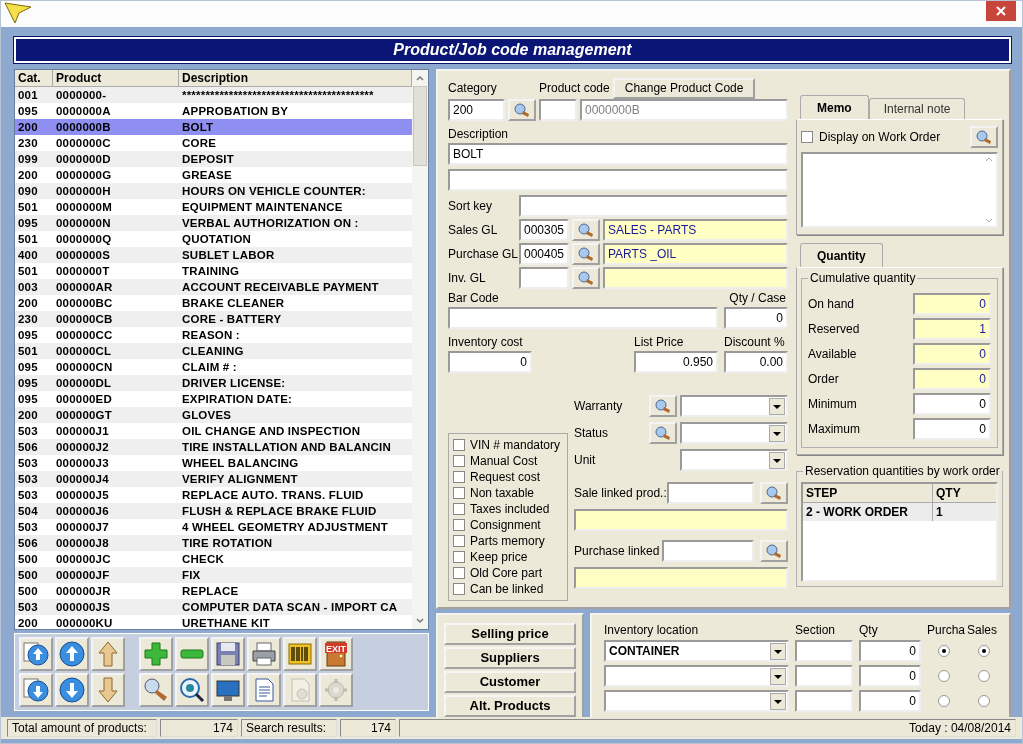  I want to click on column-header: Product, so click(116, 78).